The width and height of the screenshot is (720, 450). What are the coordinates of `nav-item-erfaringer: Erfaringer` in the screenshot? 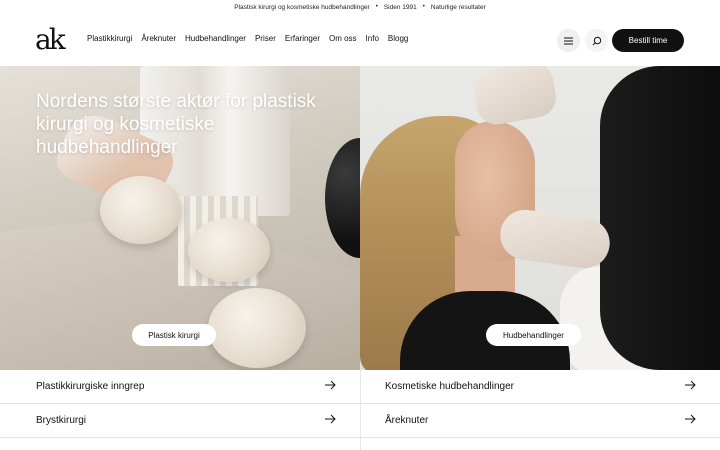 It's located at (302, 38).